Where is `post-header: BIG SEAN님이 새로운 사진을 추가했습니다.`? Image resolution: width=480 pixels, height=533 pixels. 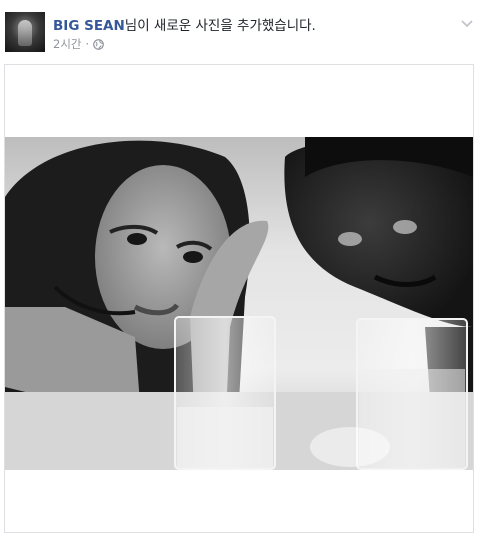
post-header: BIG SEAN님이 새로운 사진을 추가했습니다. is located at coordinates (253, 24).